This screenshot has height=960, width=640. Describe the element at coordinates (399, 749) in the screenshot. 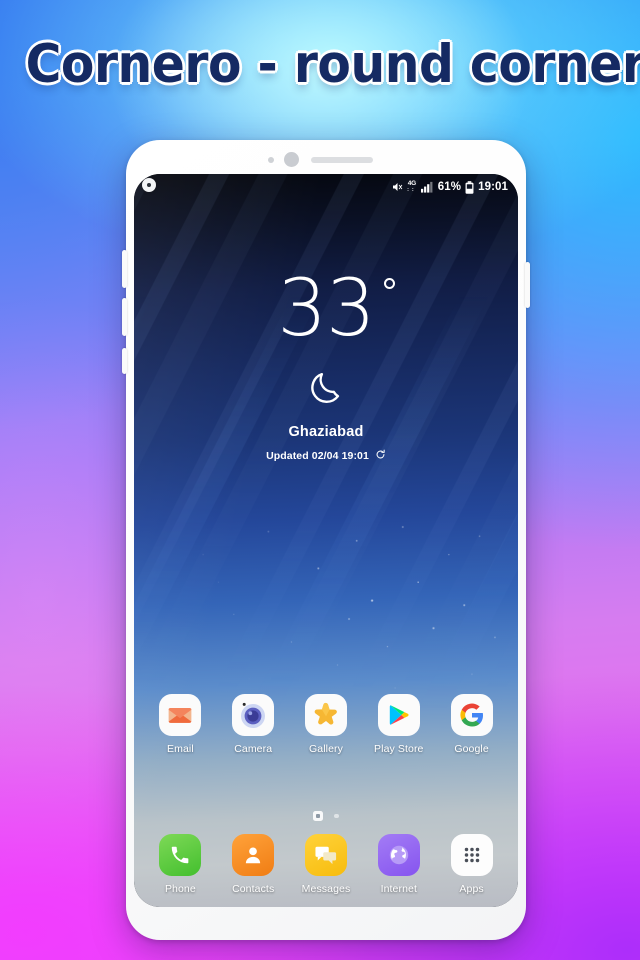

I see `app-label: Play Store` at that location.